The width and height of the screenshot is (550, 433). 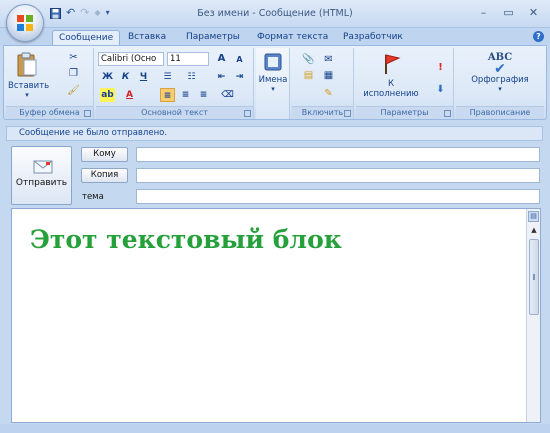 I want to click on attach-item-icon: ✉, so click(x=328, y=60).